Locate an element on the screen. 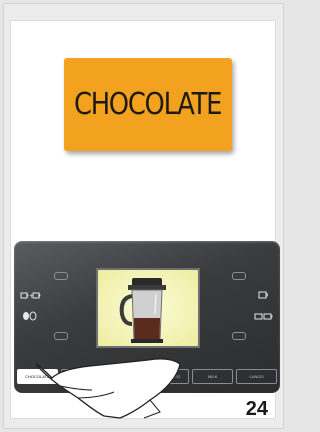  page-number: 24 is located at coordinates (256, 409).